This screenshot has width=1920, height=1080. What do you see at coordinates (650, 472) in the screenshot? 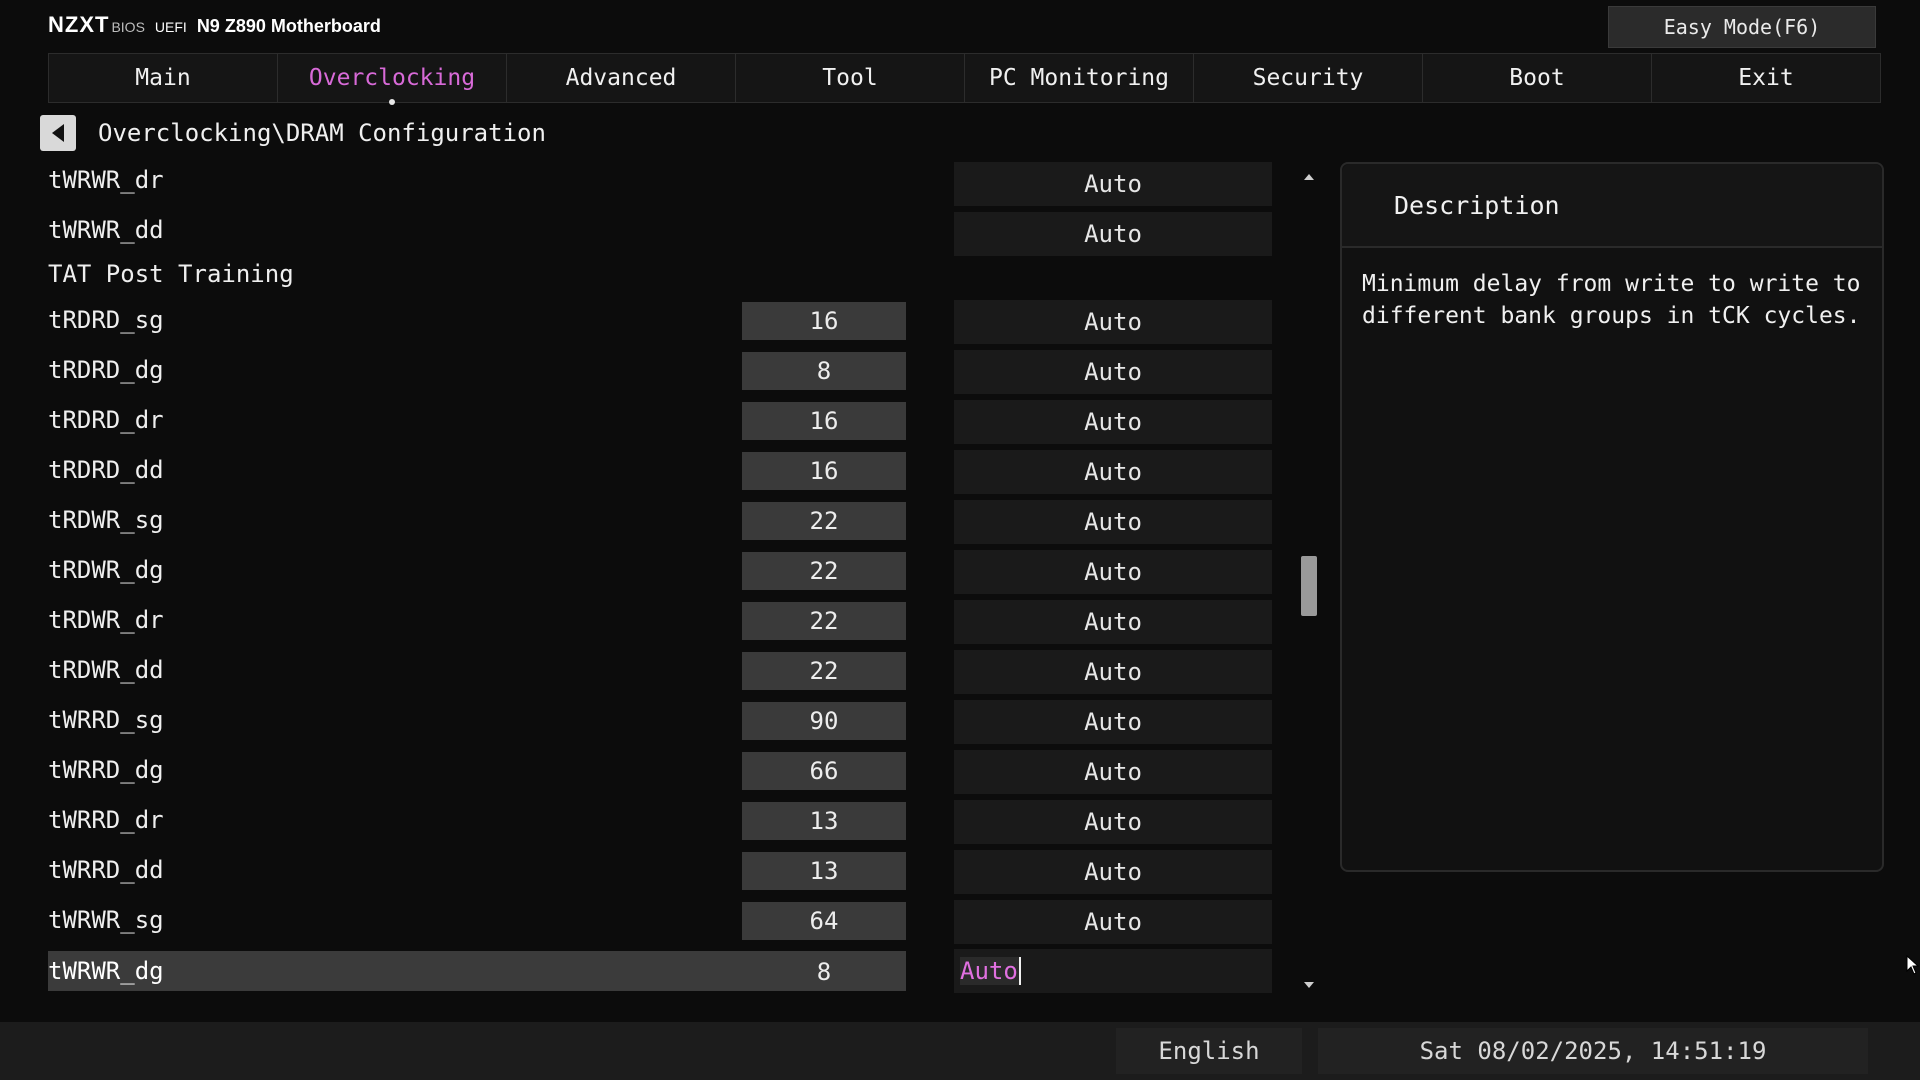
I see `setting-row-trdrd-dd: tRDRD_dd 16 Auto` at bounding box center [650, 472].